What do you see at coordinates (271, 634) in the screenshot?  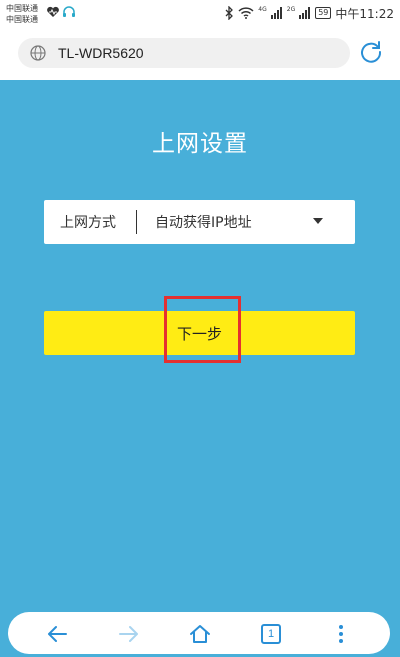 I see `tabs-icon: 1` at bounding box center [271, 634].